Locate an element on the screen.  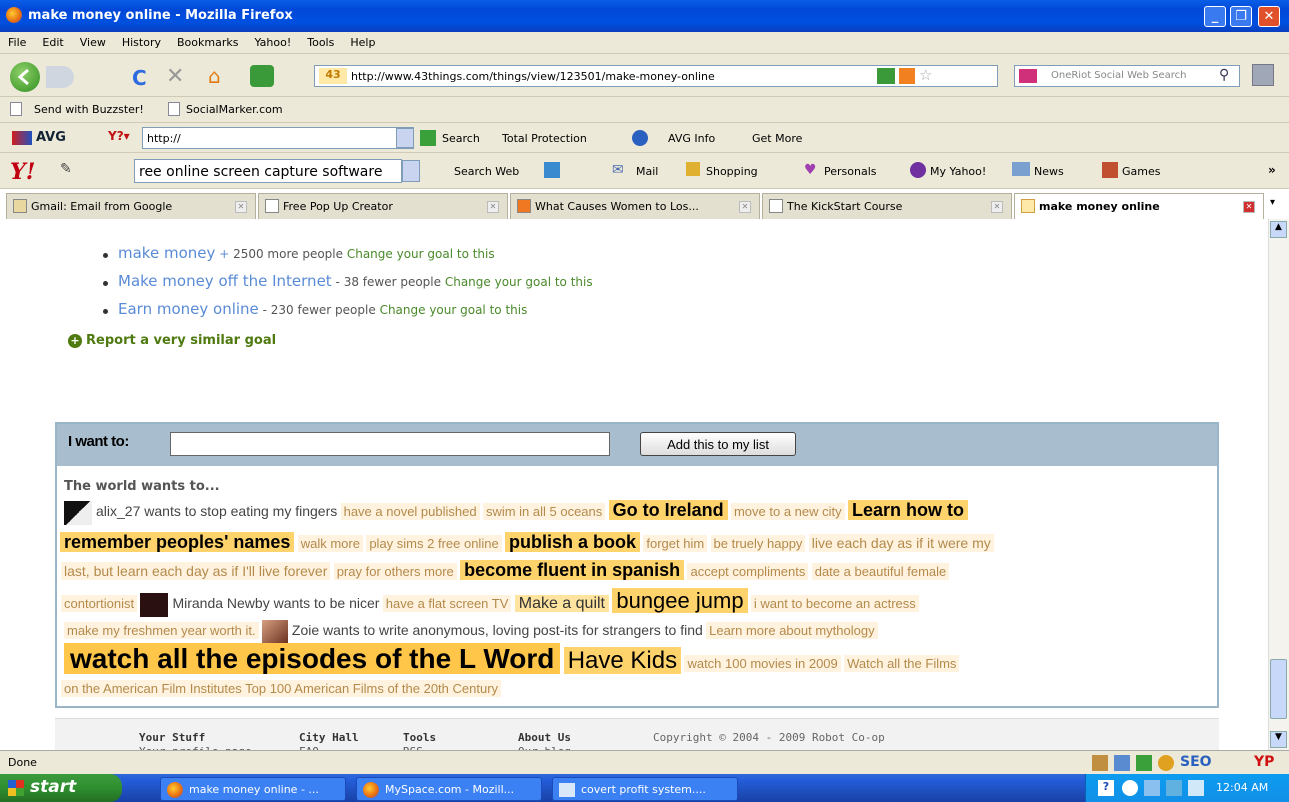
tray-arrow-icon is located at coordinates (1130, 788).